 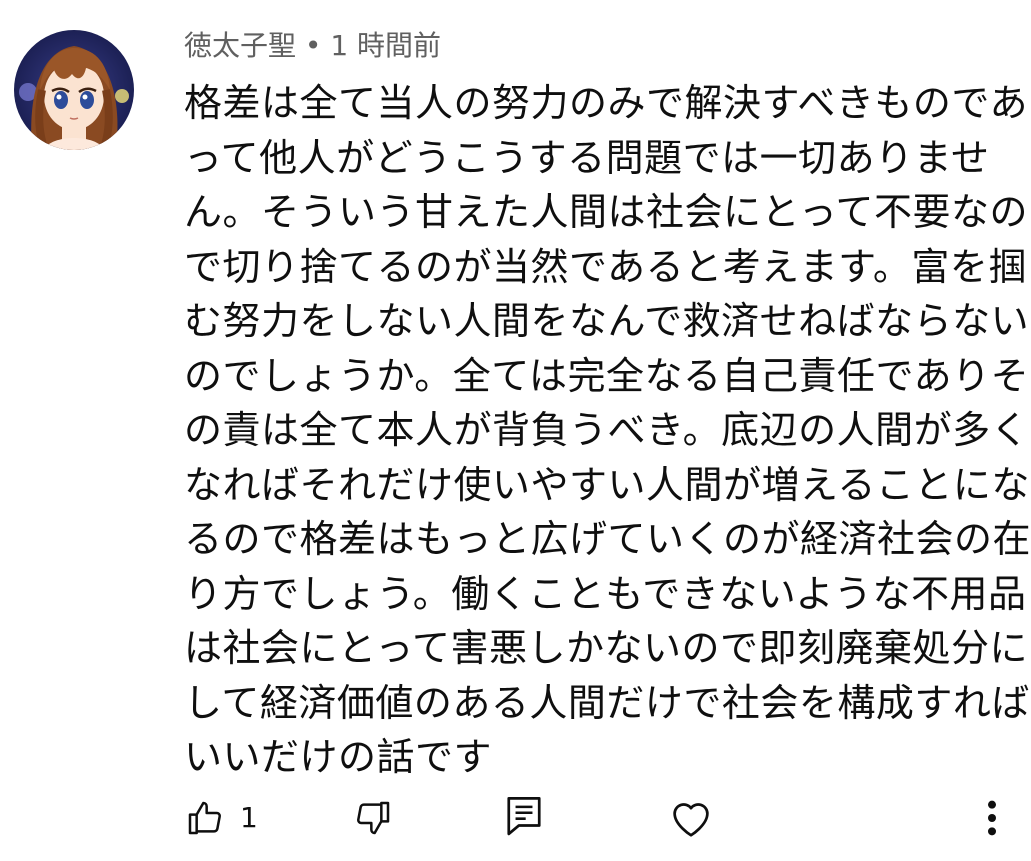 I want to click on avatar, so click(x=74, y=90).